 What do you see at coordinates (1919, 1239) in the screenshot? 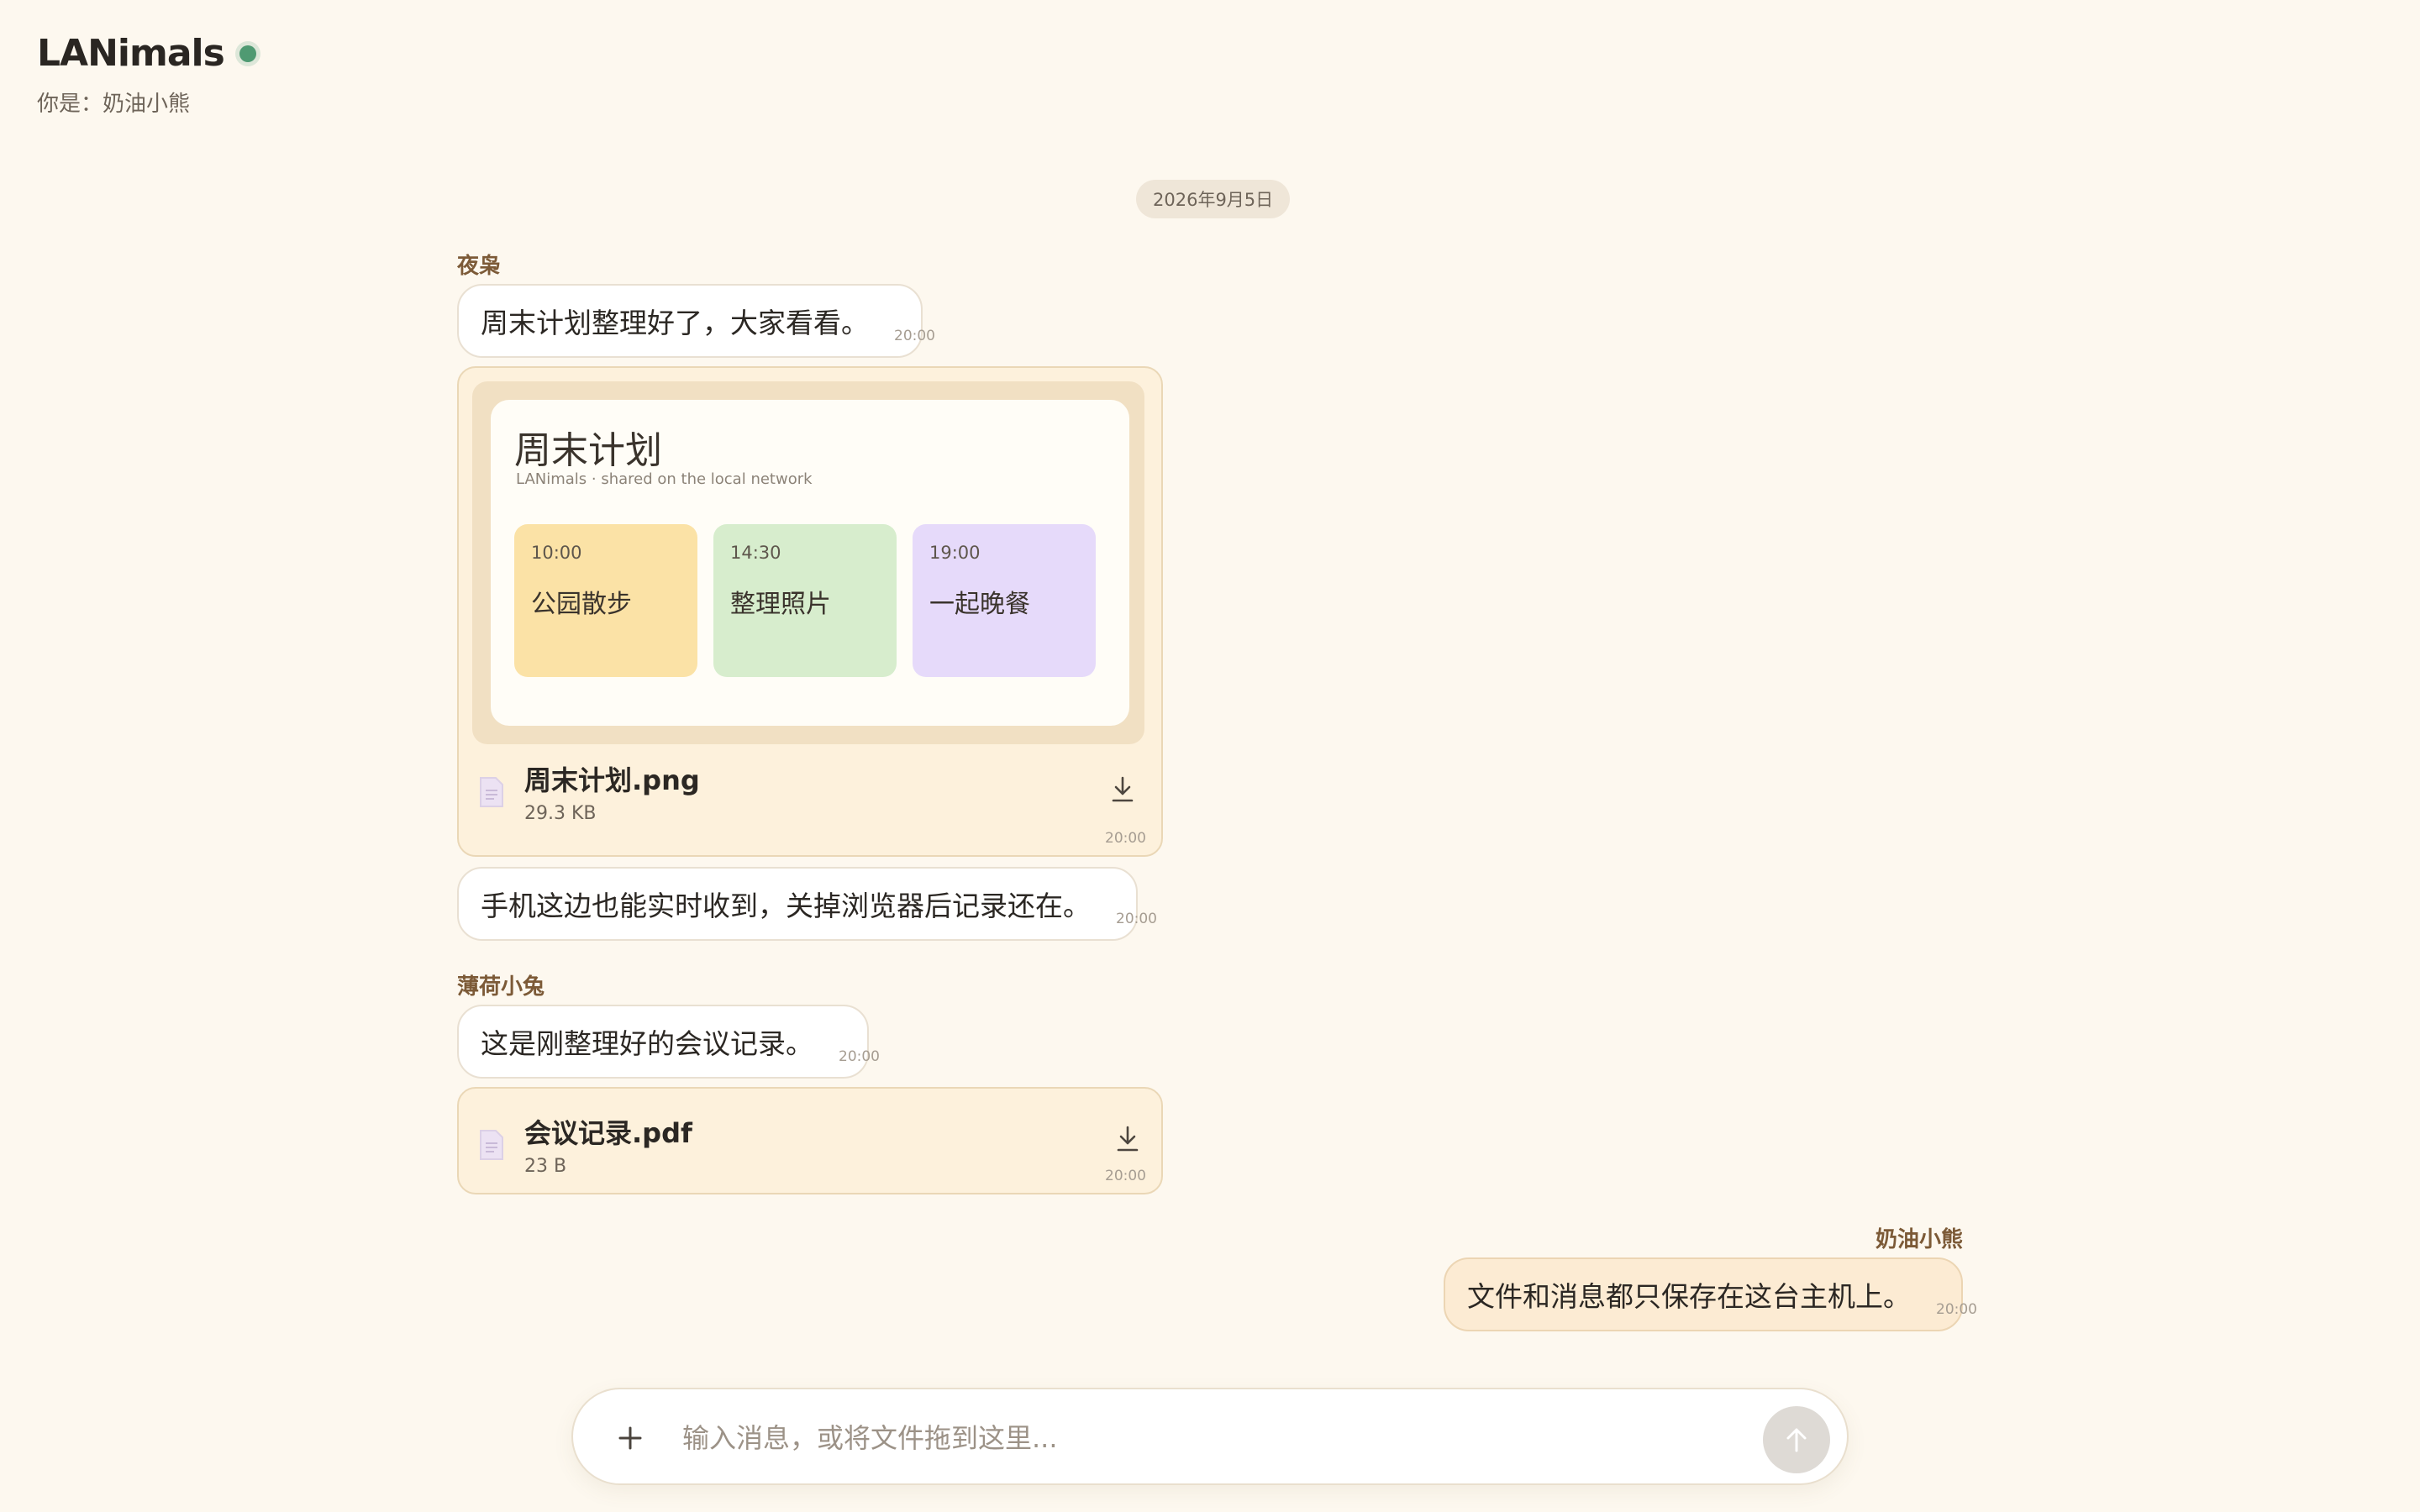
I see `sender-name: 奶油小熊` at bounding box center [1919, 1239].